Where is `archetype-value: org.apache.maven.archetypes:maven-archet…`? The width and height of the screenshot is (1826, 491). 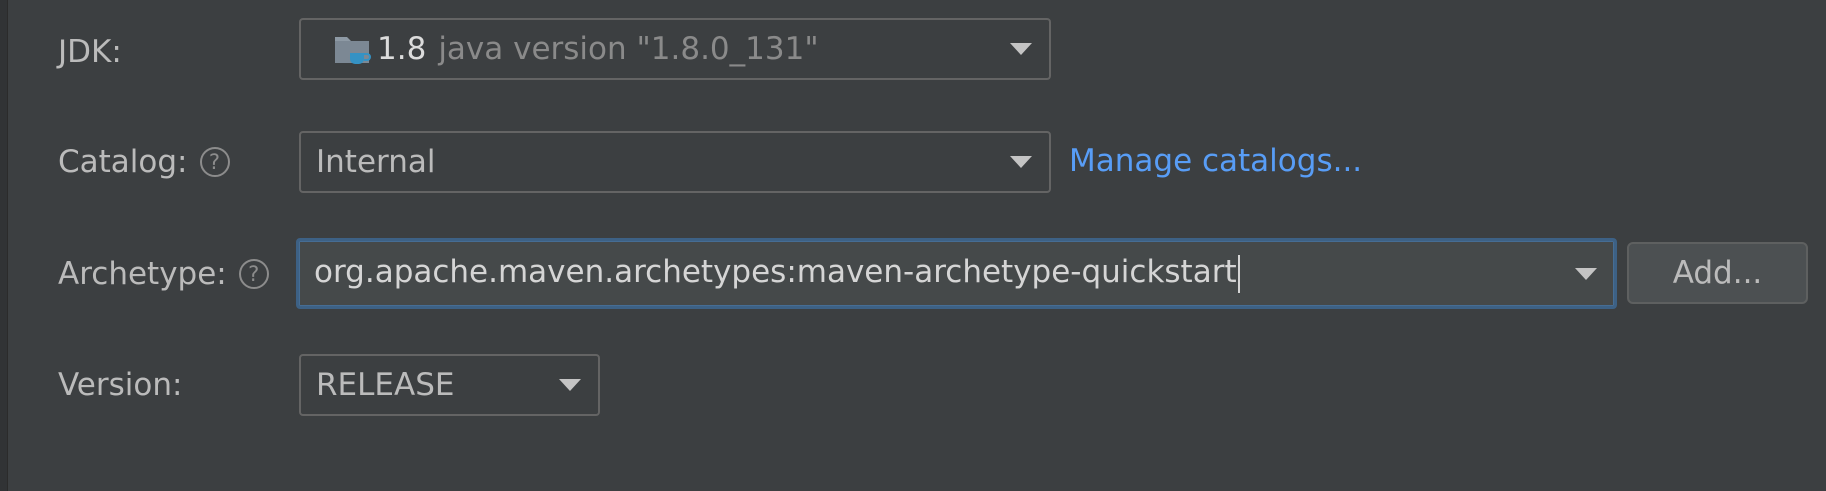
archetype-value: org.apache.maven.archetypes:maven-archet… is located at coordinates (775, 272).